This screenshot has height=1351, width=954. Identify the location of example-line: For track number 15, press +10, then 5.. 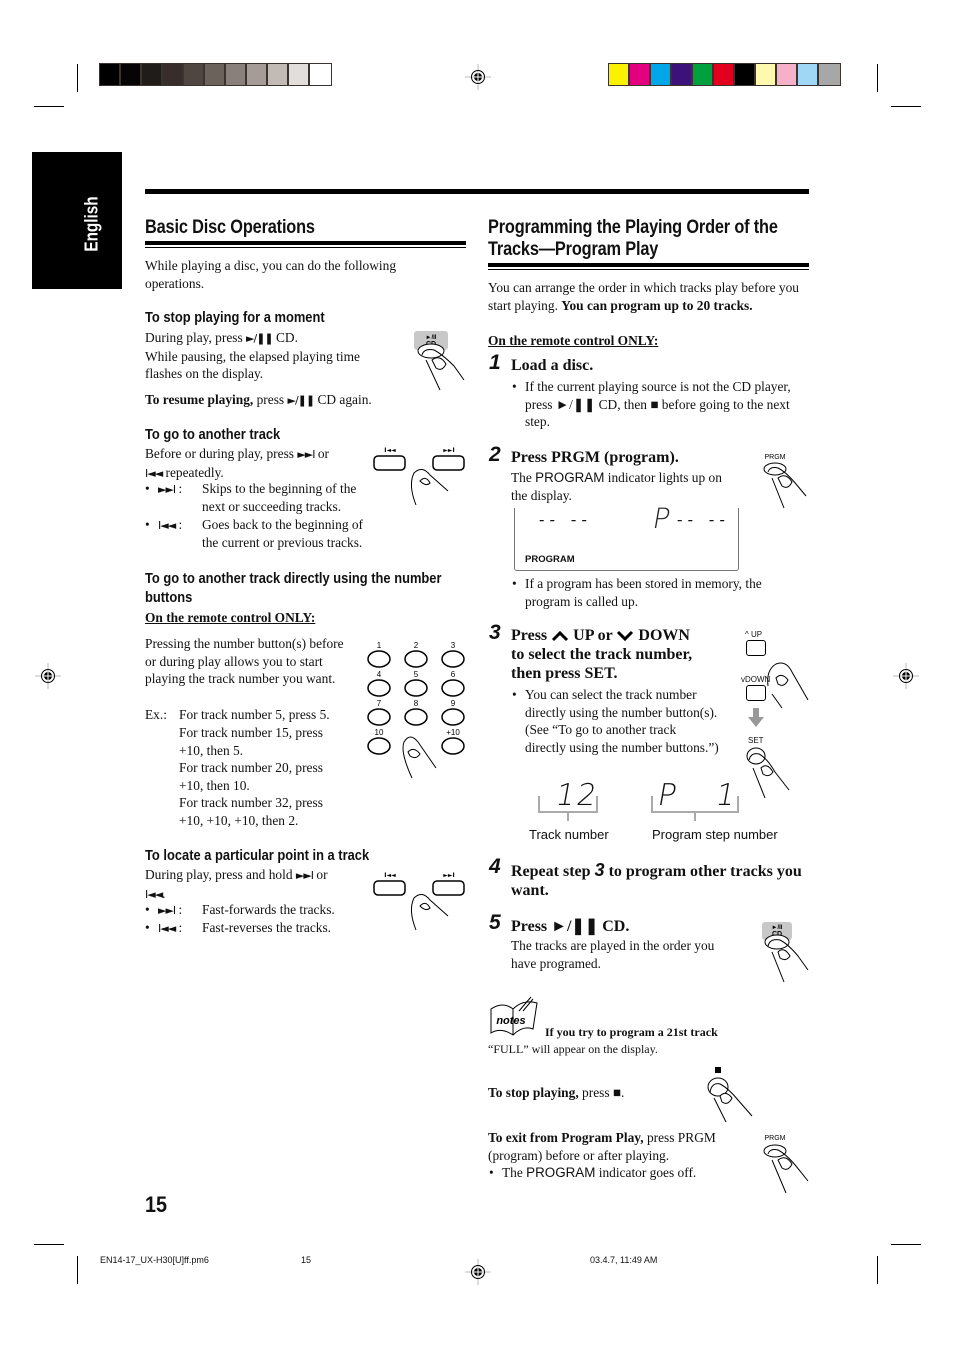
(251, 741).